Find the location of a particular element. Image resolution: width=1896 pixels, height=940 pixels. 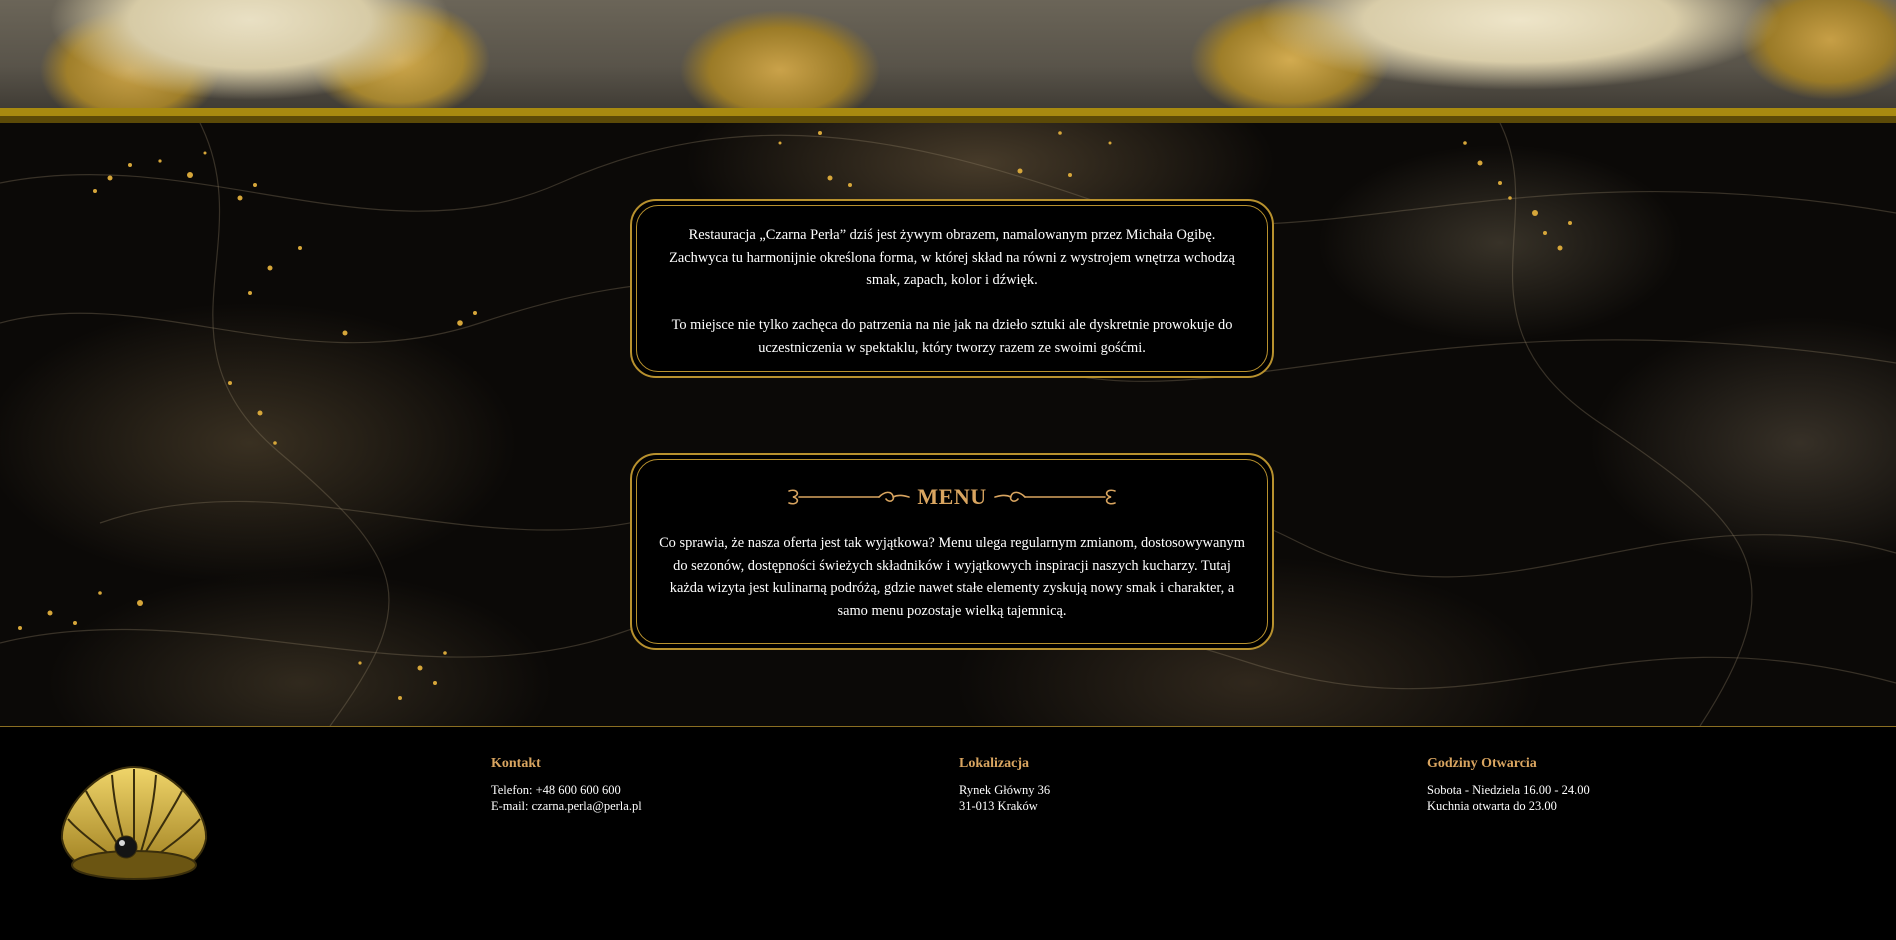

ornament-left-icon is located at coordinates (849, 497).